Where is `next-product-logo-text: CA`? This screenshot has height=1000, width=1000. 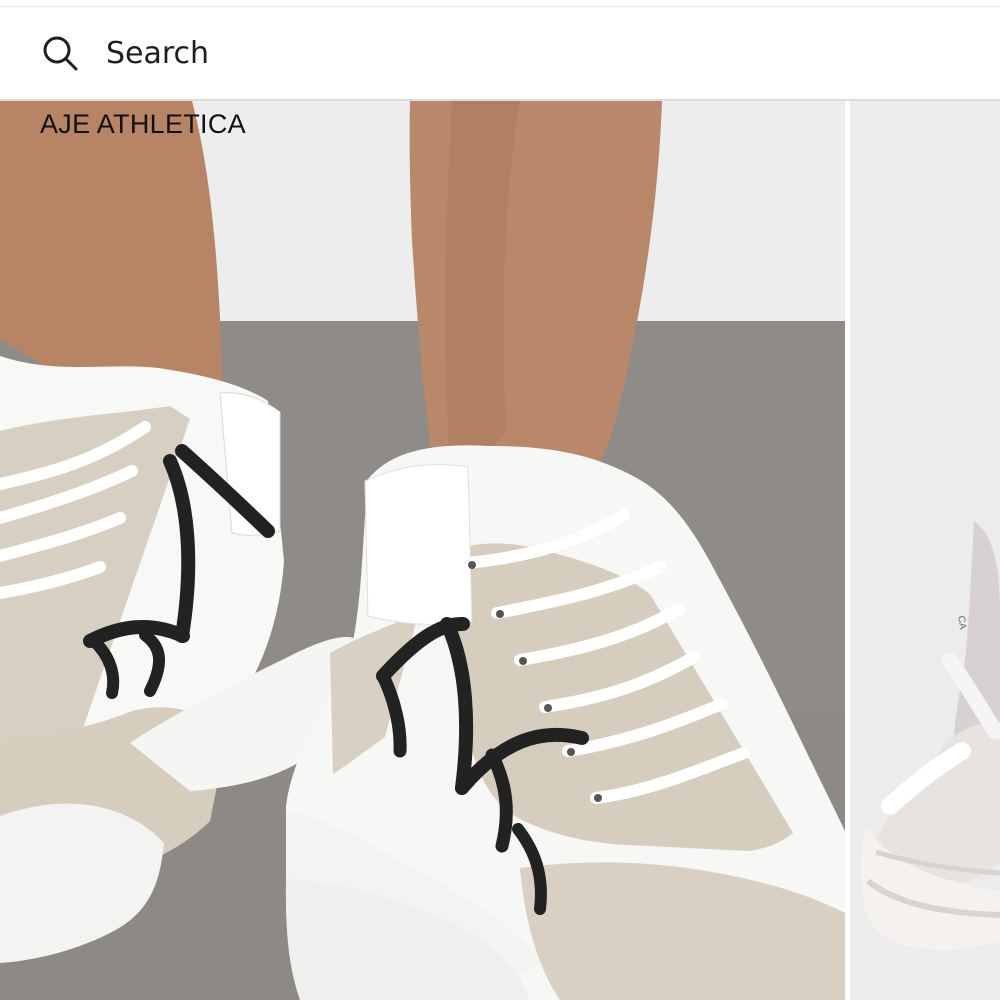
next-product-logo-text: CA is located at coordinates (961, 623).